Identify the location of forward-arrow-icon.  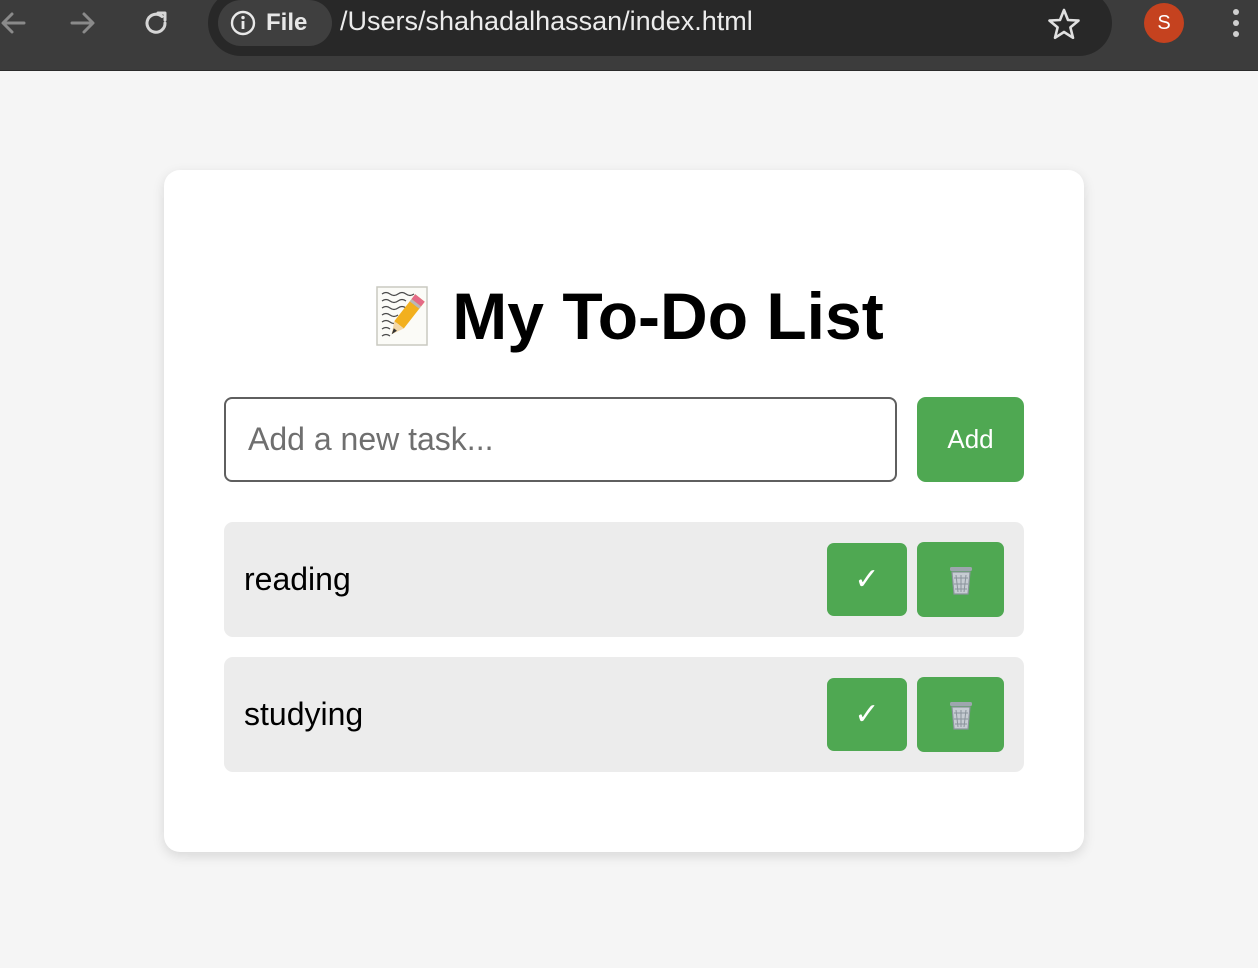
(82, 23).